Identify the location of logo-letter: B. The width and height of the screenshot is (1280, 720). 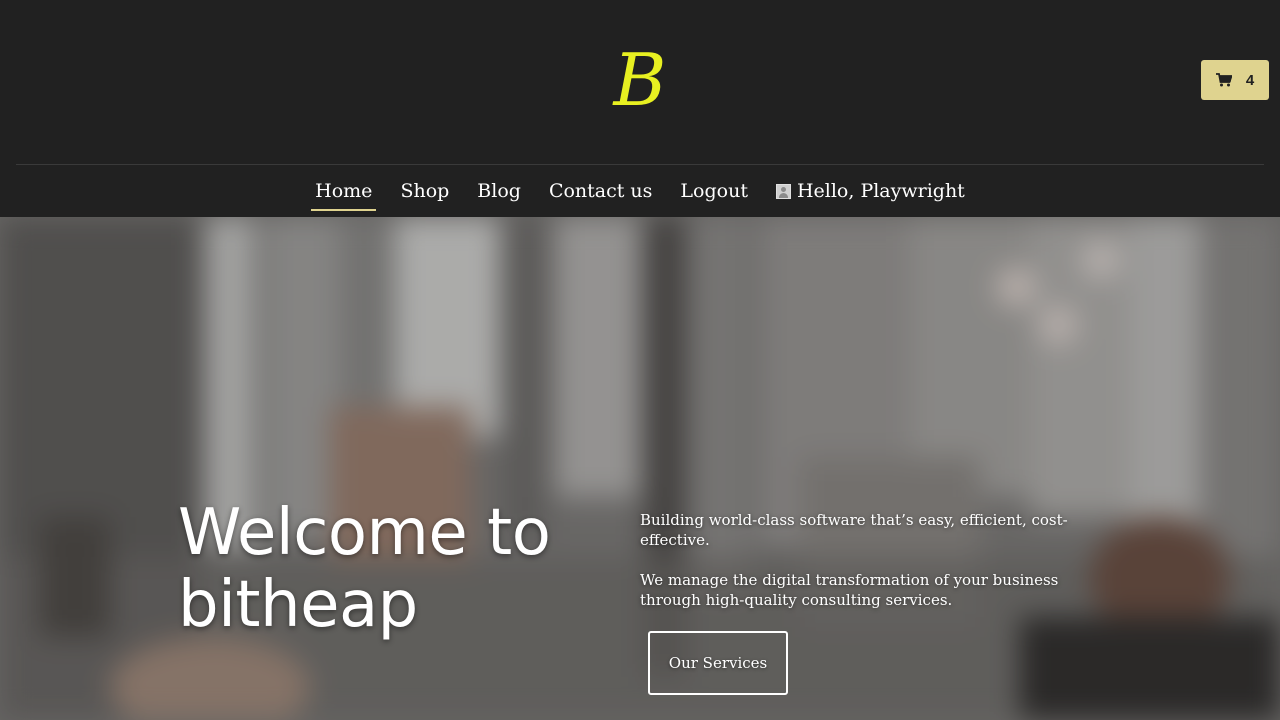
(640, 80).